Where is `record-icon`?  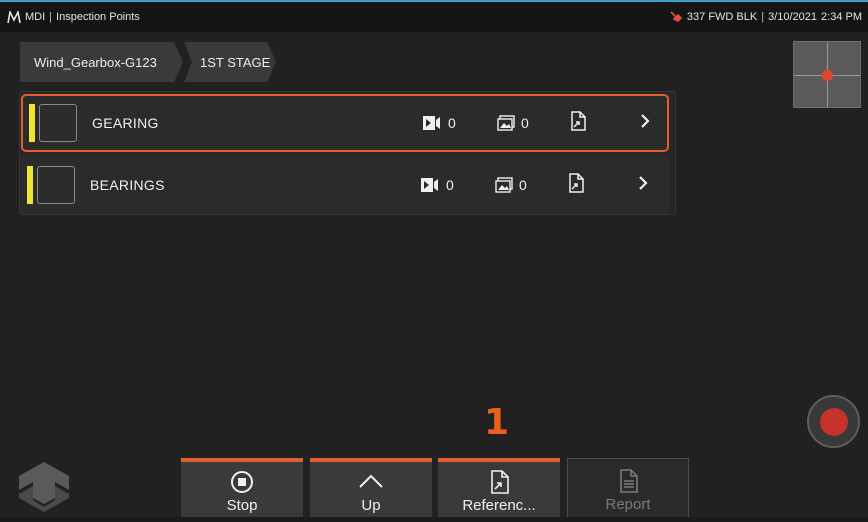
record-icon is located at coordinates (833, 421).